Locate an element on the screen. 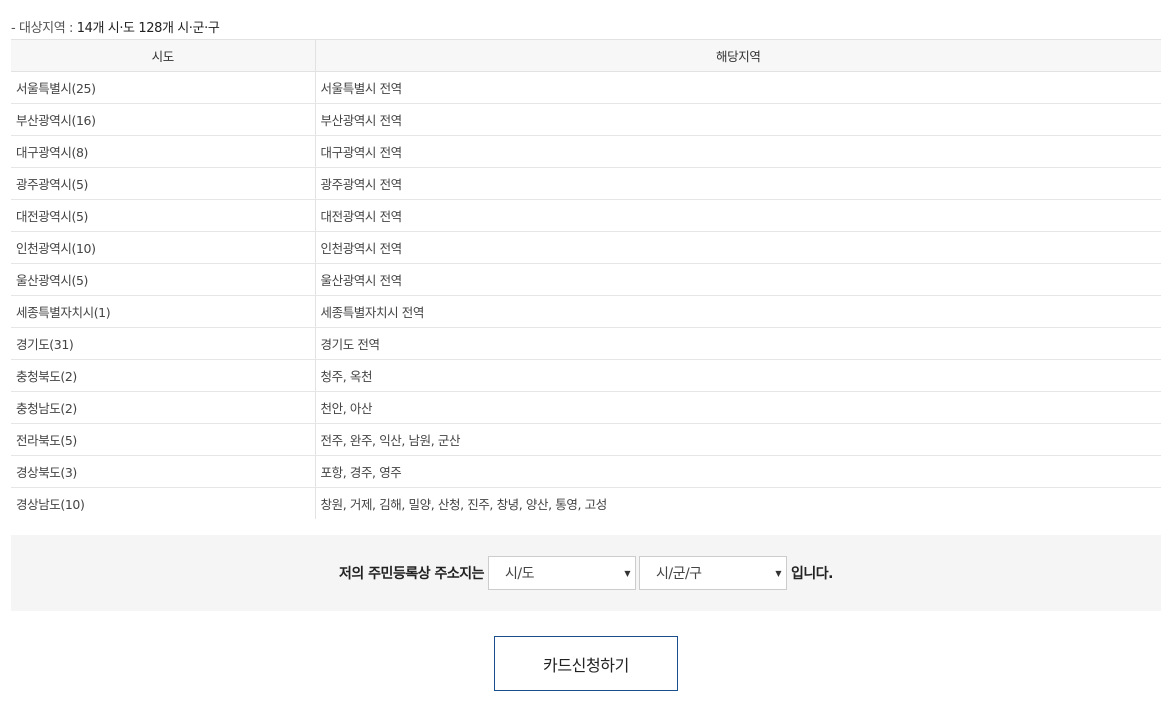 The image size is (1170, 708). table-row: 경상북도(3) 포항, 경주, 영주 is located at coordinates (586, 471).